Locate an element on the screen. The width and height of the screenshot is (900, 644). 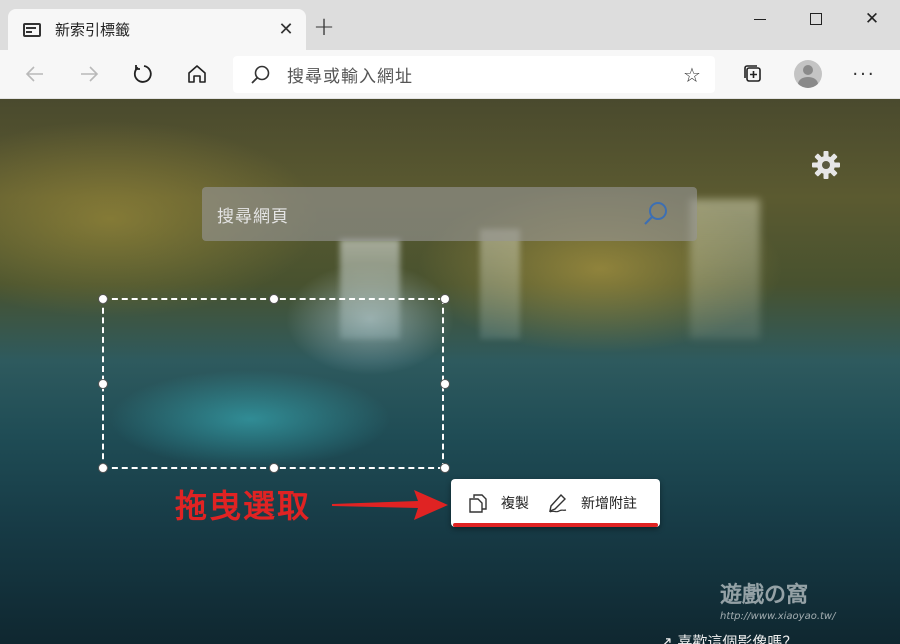
forward-button is located at coordinates (89, 74).